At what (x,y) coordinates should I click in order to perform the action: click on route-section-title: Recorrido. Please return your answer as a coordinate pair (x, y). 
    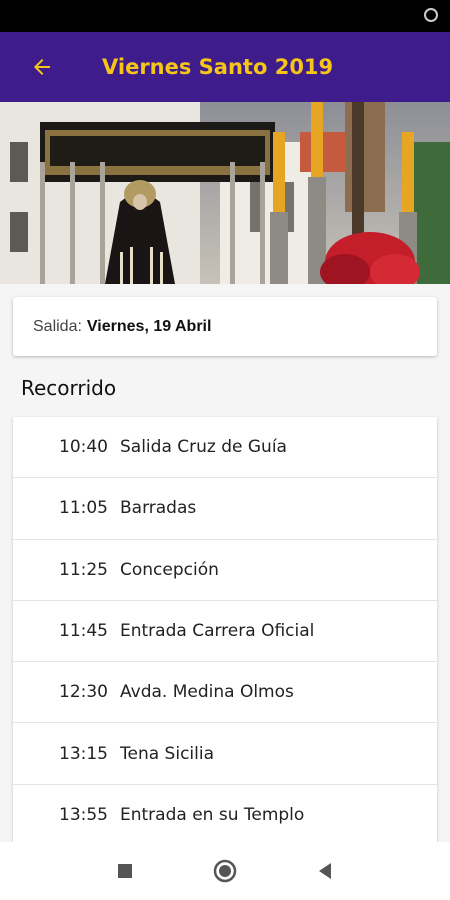
    Looking at the image, I should click on (69, 388).